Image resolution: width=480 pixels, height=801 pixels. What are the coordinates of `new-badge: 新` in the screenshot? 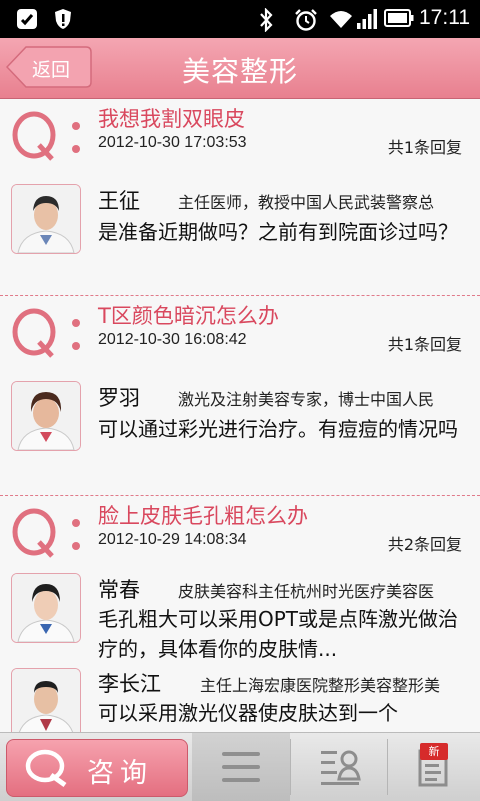 It's located at (434, 751).